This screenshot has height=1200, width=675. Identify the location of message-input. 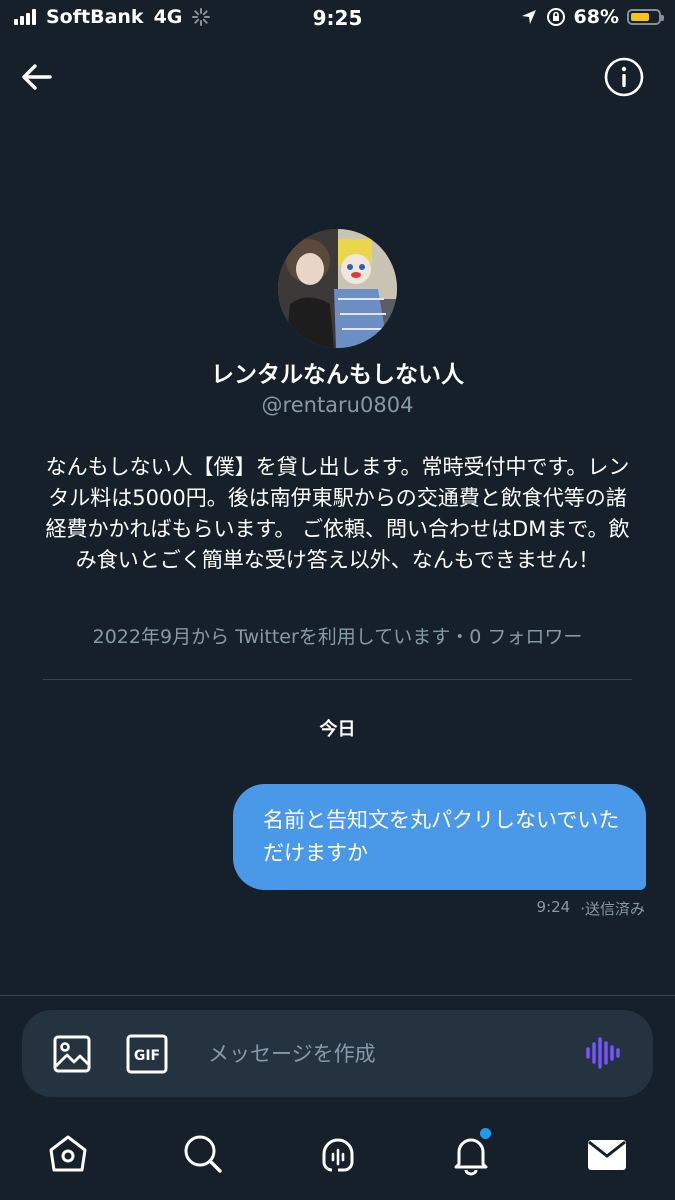
(388, 1054).